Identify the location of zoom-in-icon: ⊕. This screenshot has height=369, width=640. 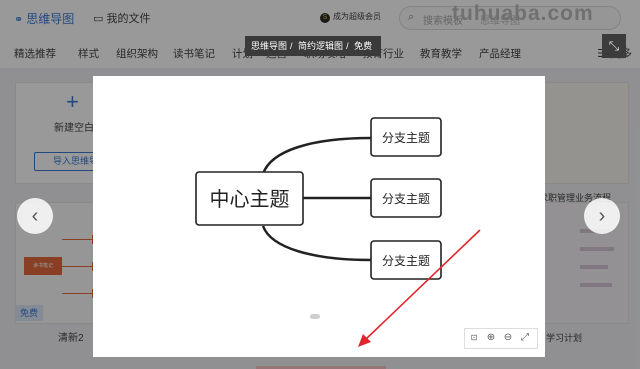
(491, 338).